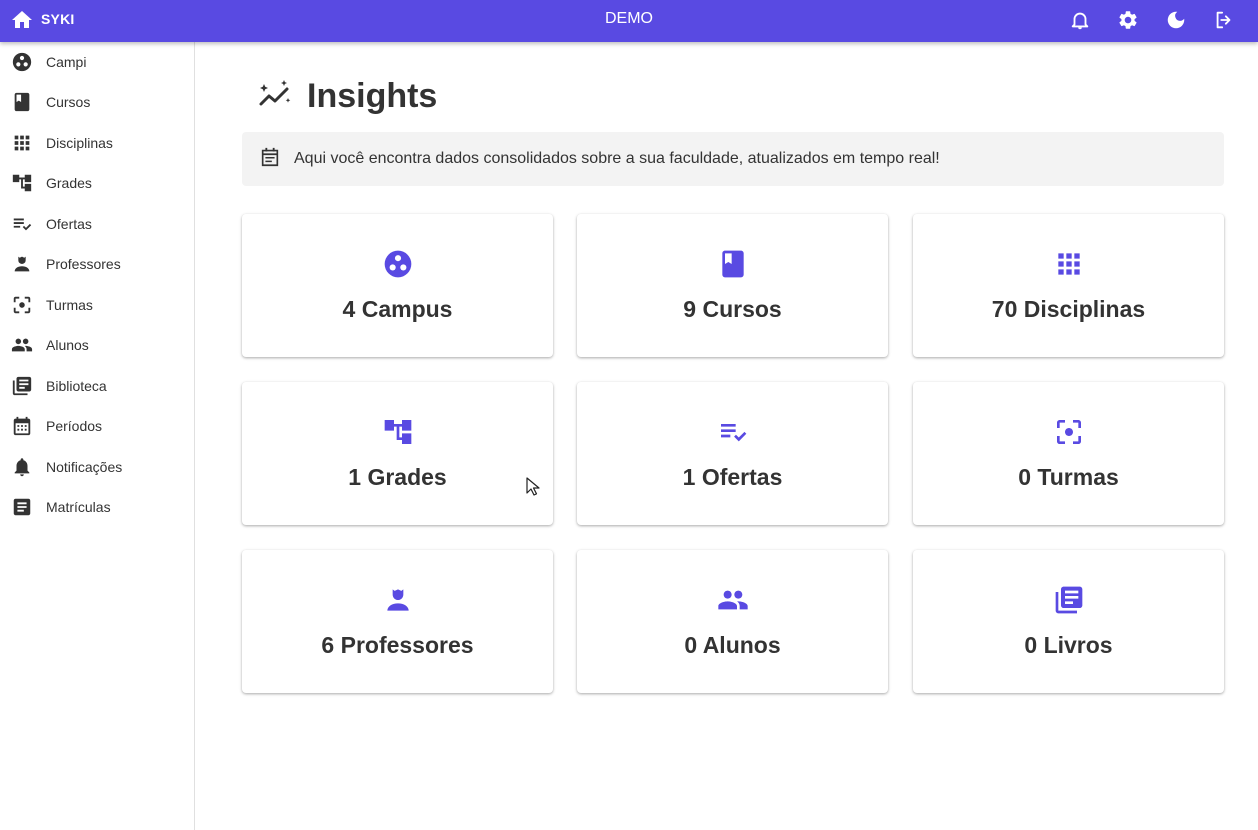 This screenshot has width=1258, height=830. Describe the element at coordinates (74, 426) in the screenshot. I see `sidebar-item-label: Períodos` at that location.